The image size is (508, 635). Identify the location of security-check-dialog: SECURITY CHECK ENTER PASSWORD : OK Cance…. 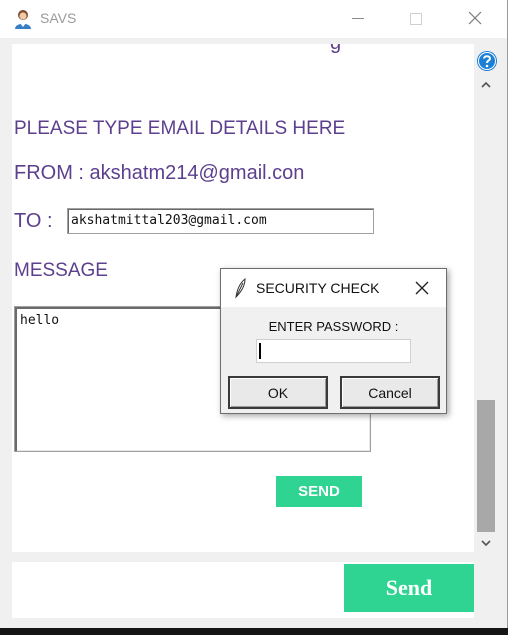
(333, 341).